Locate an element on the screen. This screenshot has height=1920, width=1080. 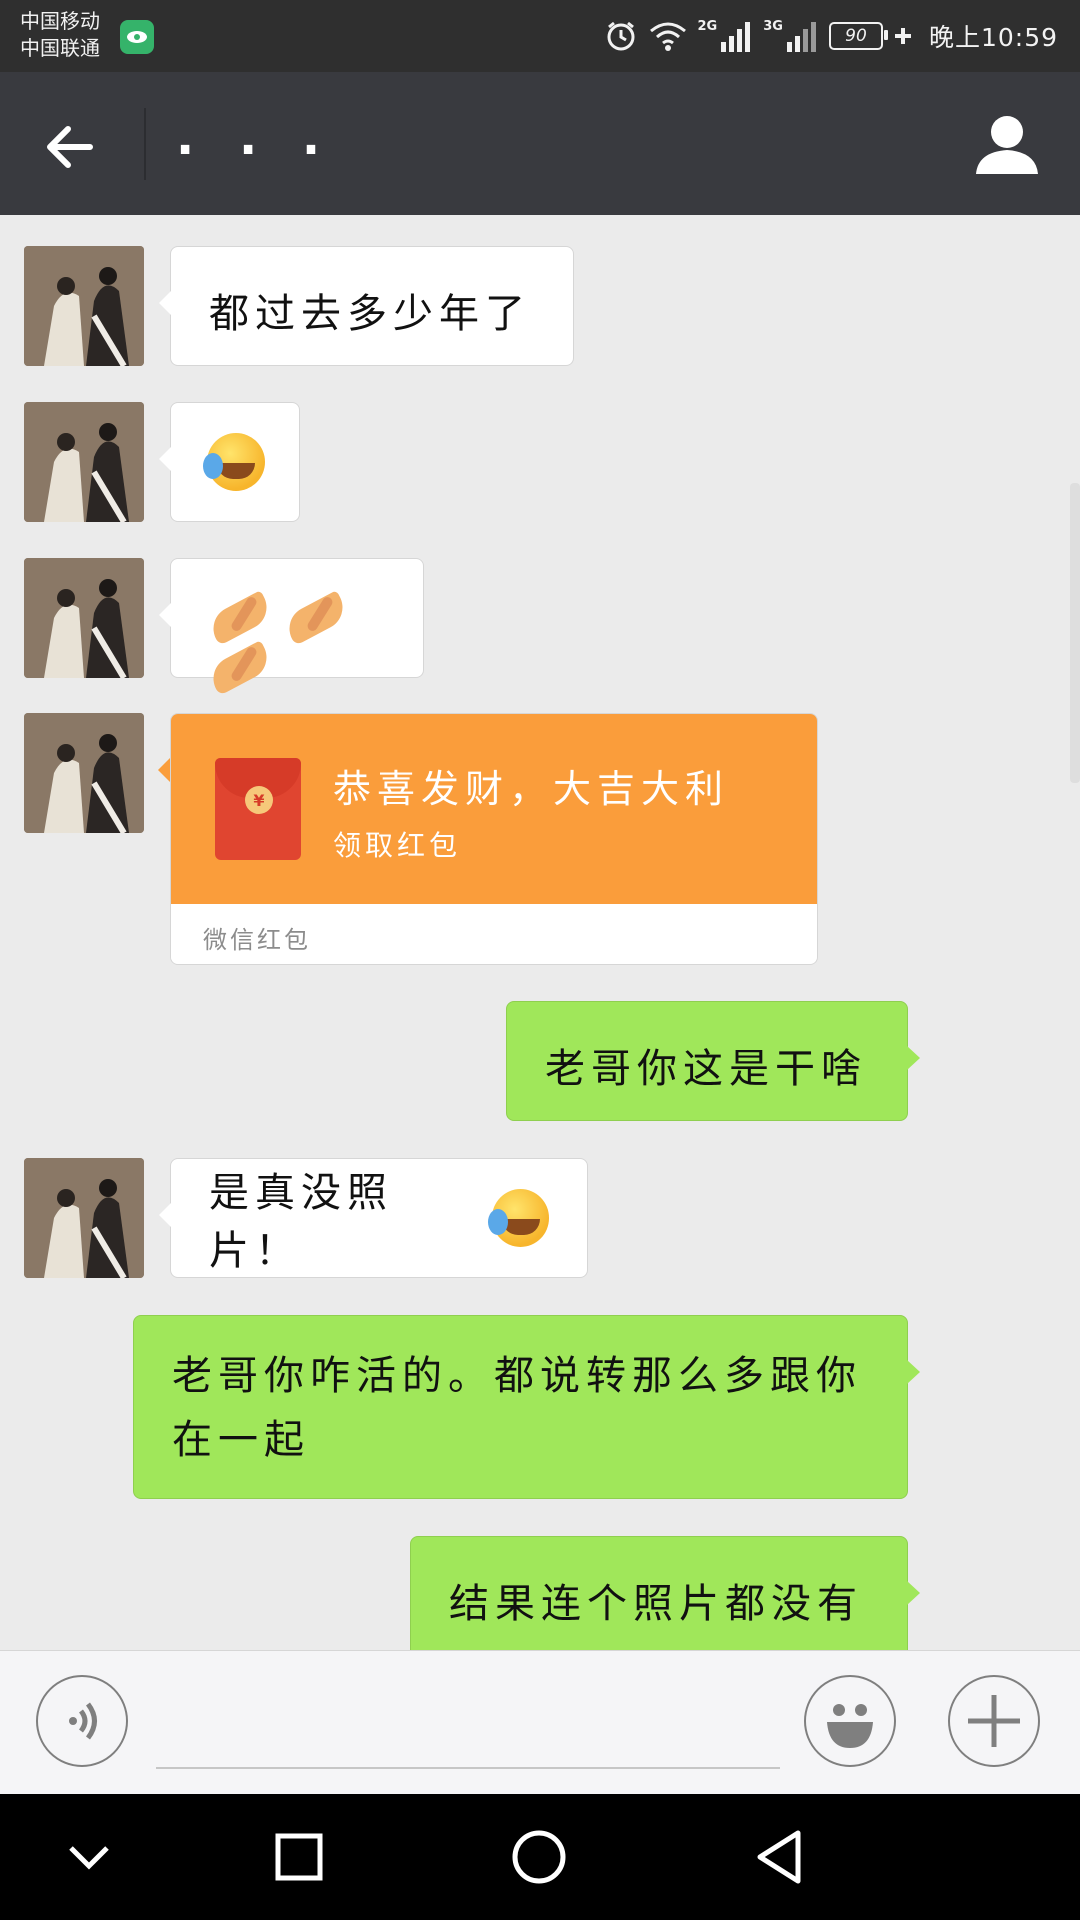
system-navigation-bar is located at coordinates (540, 1857).